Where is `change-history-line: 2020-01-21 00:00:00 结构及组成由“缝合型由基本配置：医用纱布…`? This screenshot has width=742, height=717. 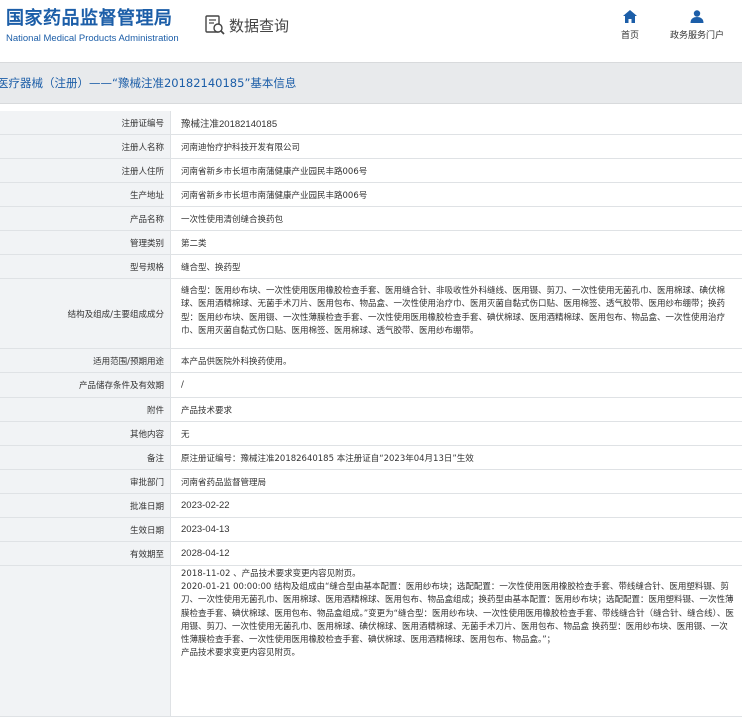
change-history-line: 2020-01-21 00:00:00 结构及组成由“缝合型由基本配置：医用纱布… is located at coordinates (457, 614).